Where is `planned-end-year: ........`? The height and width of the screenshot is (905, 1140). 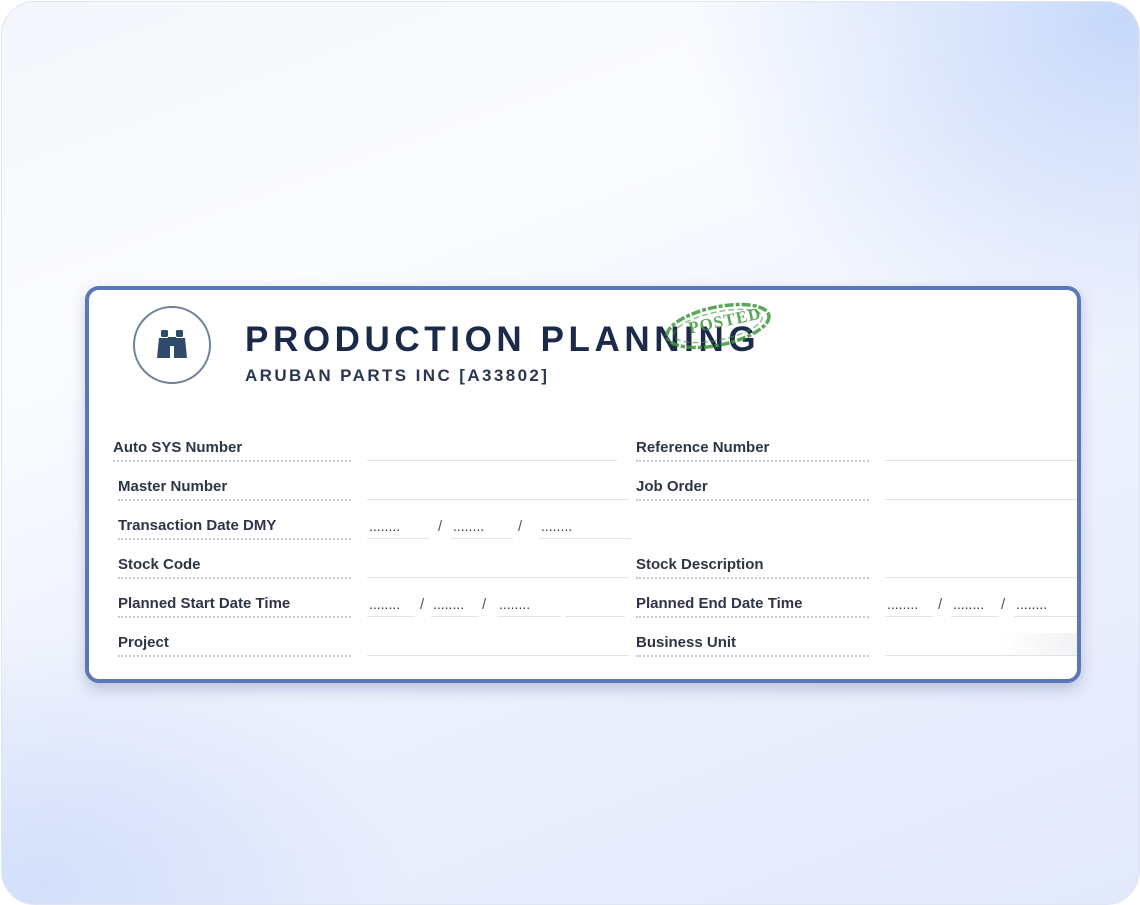 planned-end-year: ........ is located at coordinates (1045, 605).